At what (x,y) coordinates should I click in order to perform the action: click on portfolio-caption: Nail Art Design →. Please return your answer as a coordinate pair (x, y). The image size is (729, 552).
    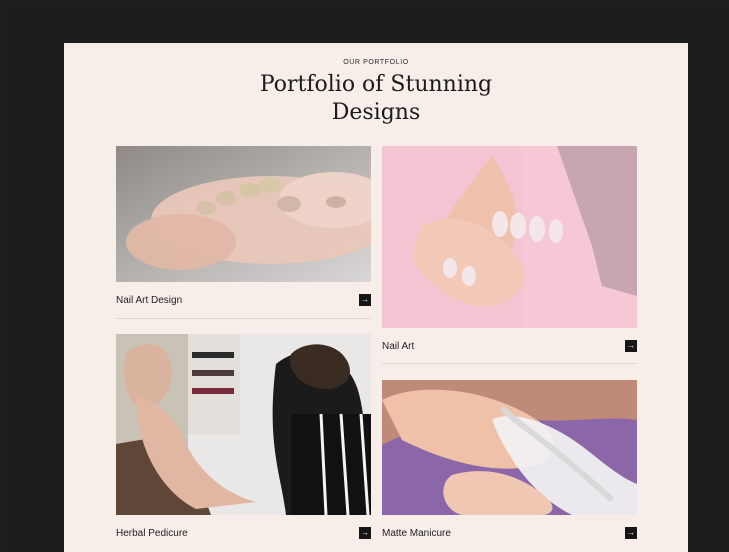
    Looking at the image, I should click on (243, 300).